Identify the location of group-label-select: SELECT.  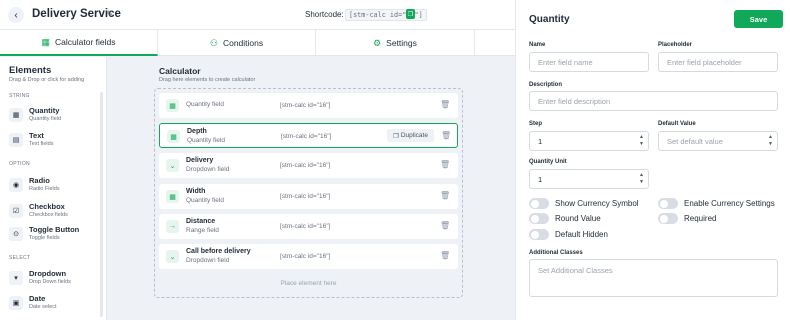
(20, 258).